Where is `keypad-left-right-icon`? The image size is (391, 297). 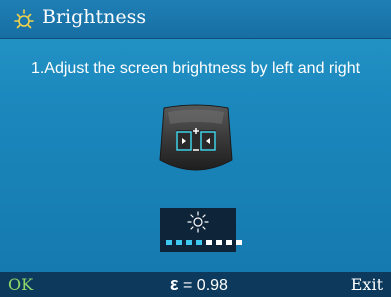 keypad-left-right-icon is located at coordinates (196, 137).